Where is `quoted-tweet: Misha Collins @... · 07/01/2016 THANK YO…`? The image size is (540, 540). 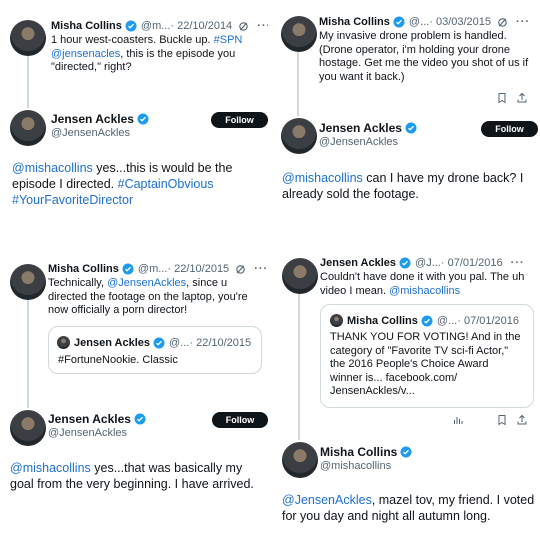
quoted-tweet: Misha Collins @... · 07/01/2016 THANK YO… is located at coordinates (427, 356).